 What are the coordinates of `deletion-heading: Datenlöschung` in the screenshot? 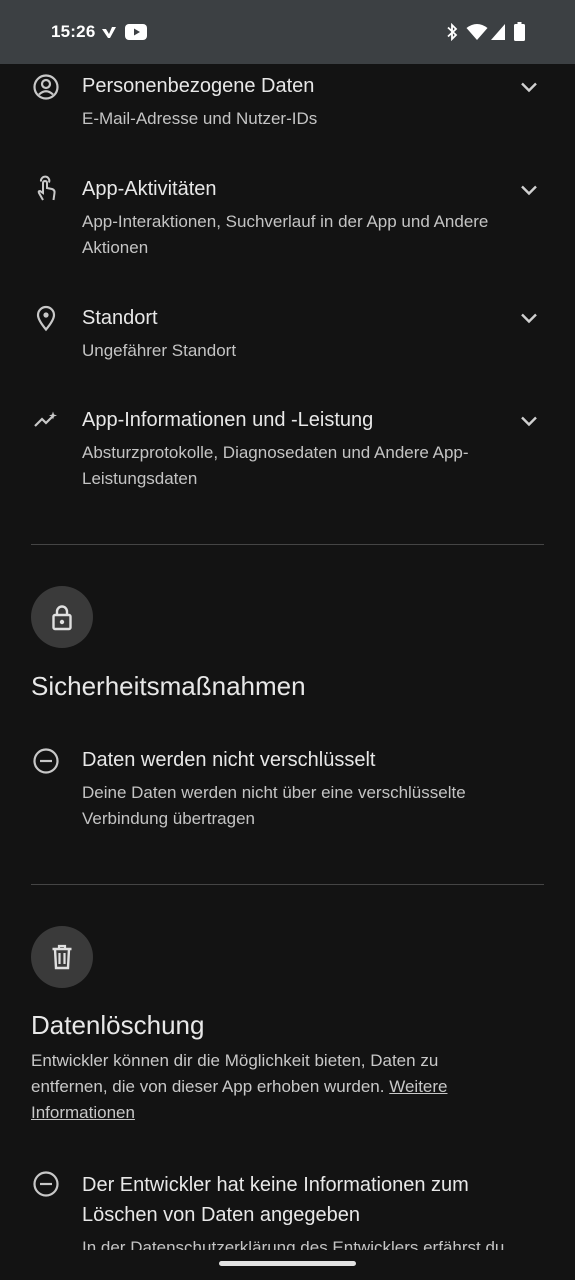 It's located at (118, 1025).